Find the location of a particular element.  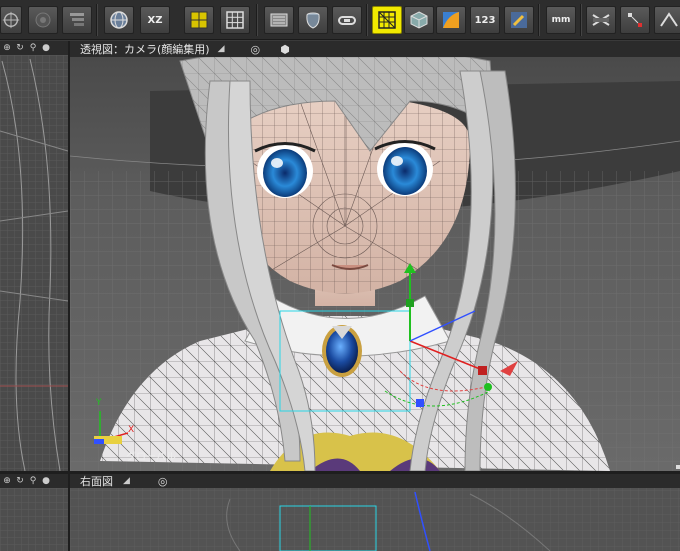

main-toolbar: XZ 123 mm is located at coordinates (340, 20).